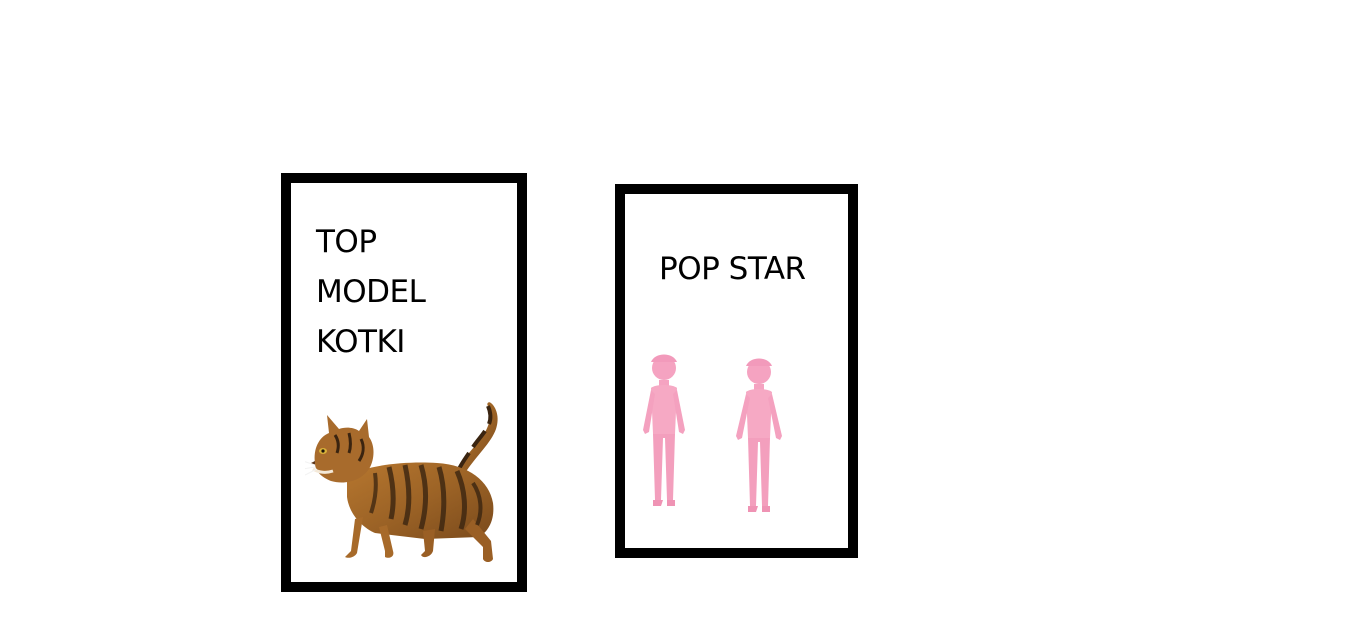 The image size is (1350, 629). I want to click on top-model-kotki-title: TOP MODEL KOTKI, so click(371, 292).